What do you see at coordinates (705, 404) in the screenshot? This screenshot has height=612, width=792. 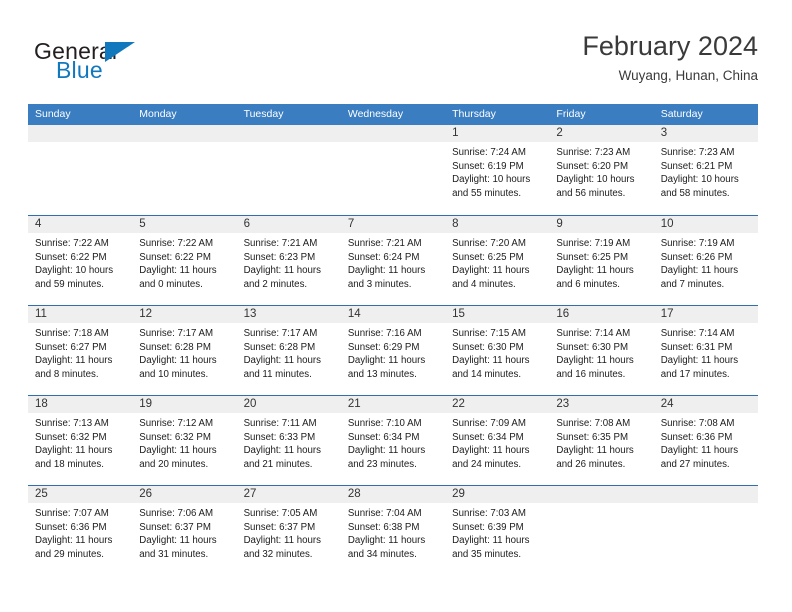 I see `day-number-strip: 24` at bounding box center [705, 404].